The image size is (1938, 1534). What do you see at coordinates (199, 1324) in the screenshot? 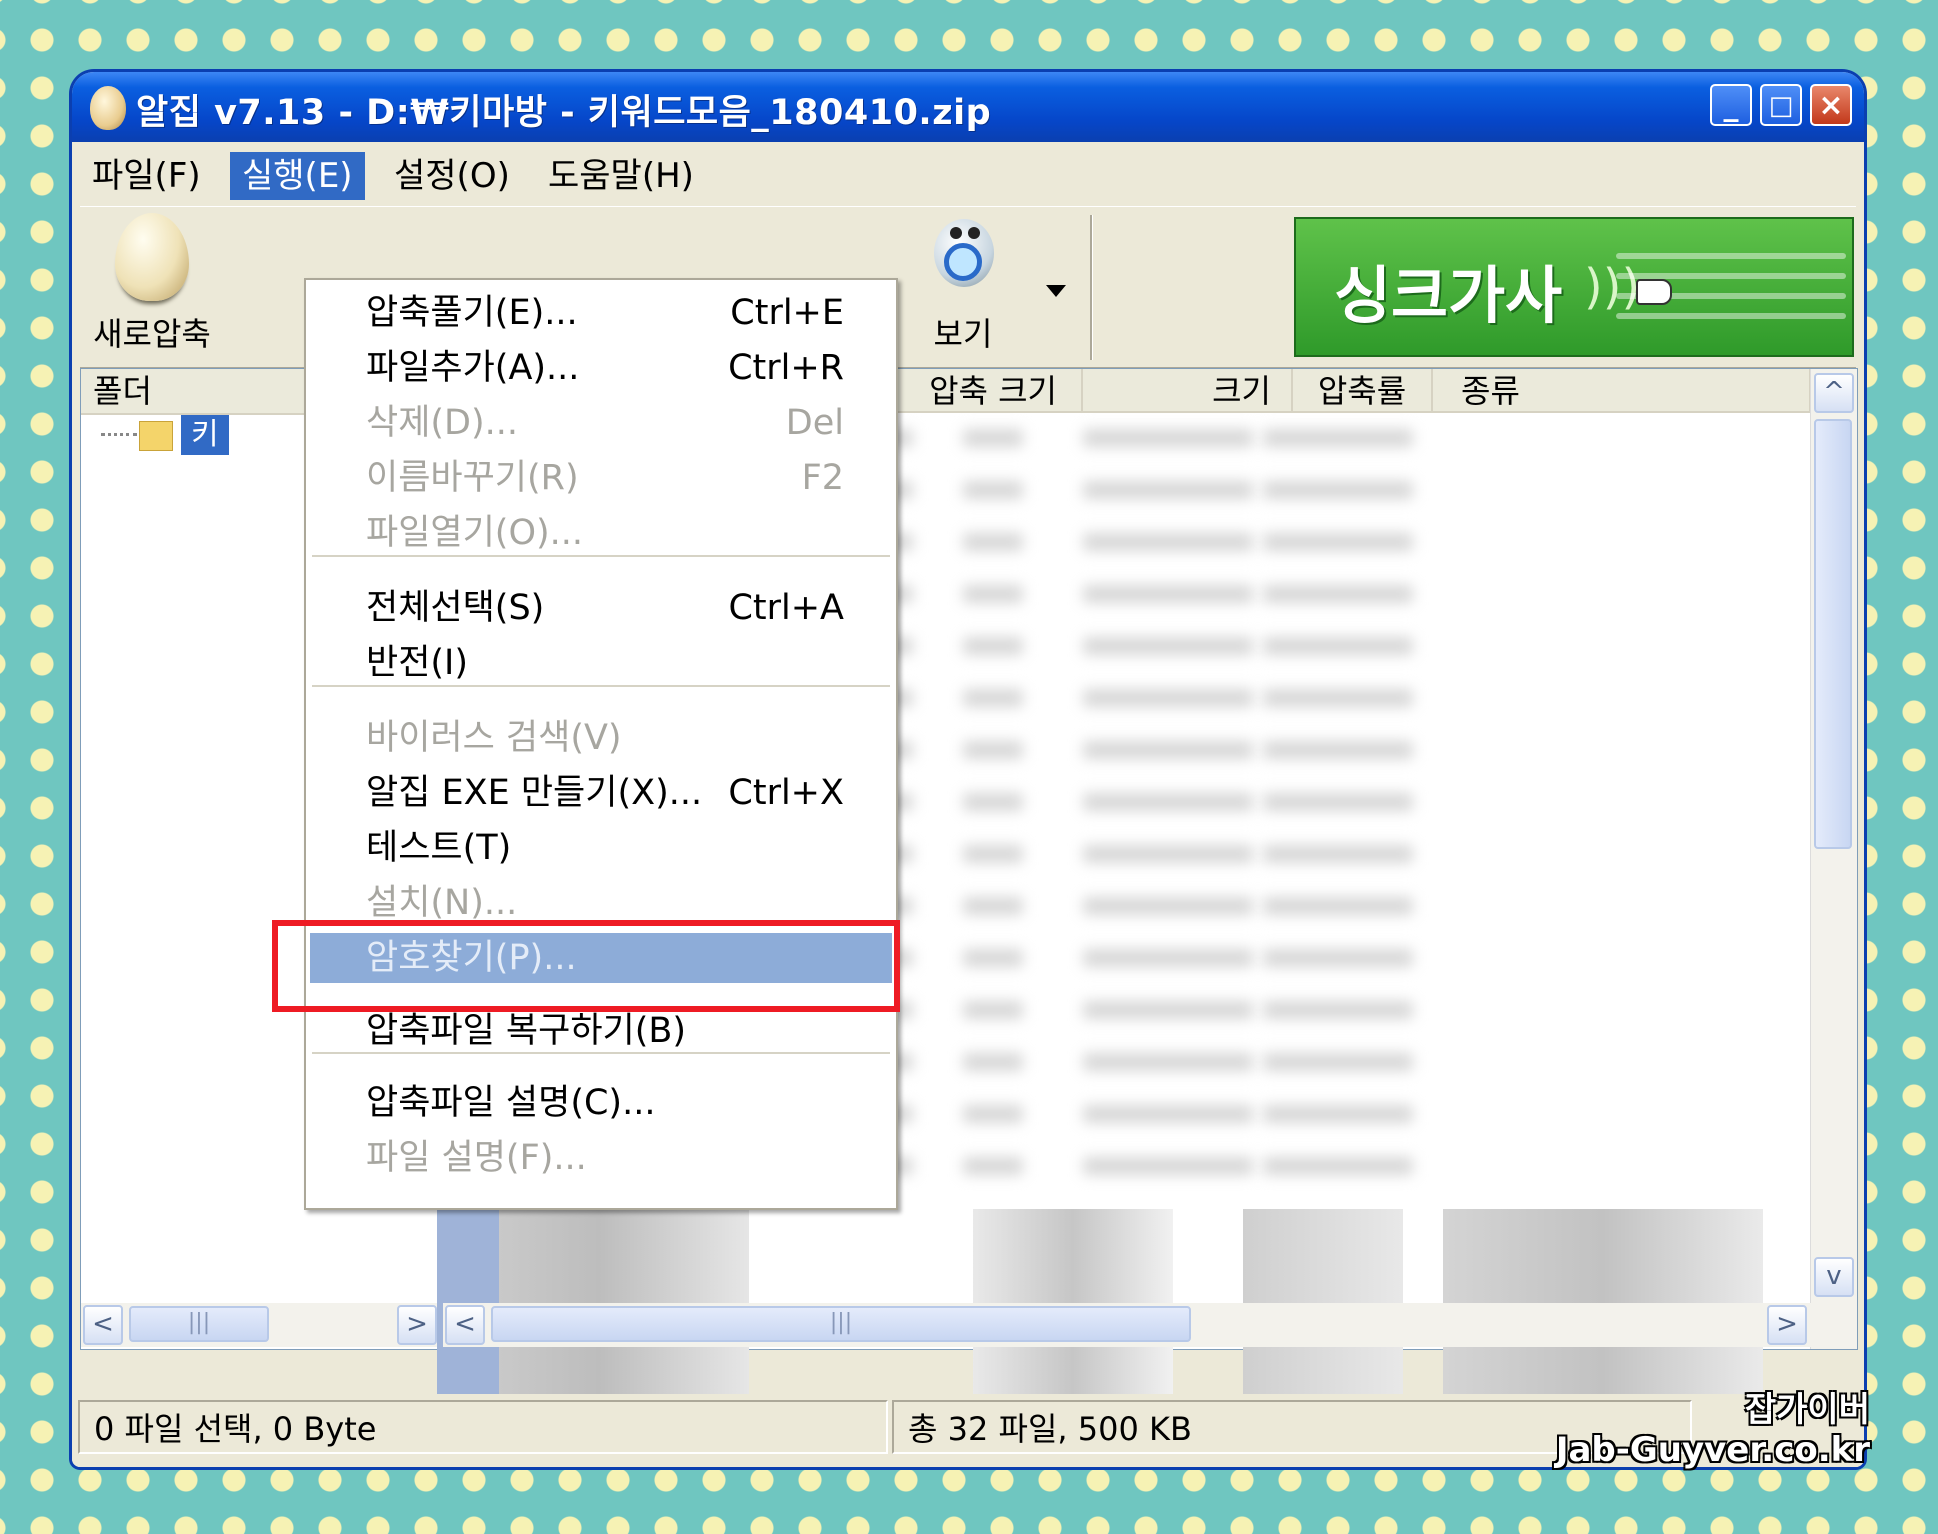
I see `folder-scroll-thumb: |||` at bounding box center [199, 1324].